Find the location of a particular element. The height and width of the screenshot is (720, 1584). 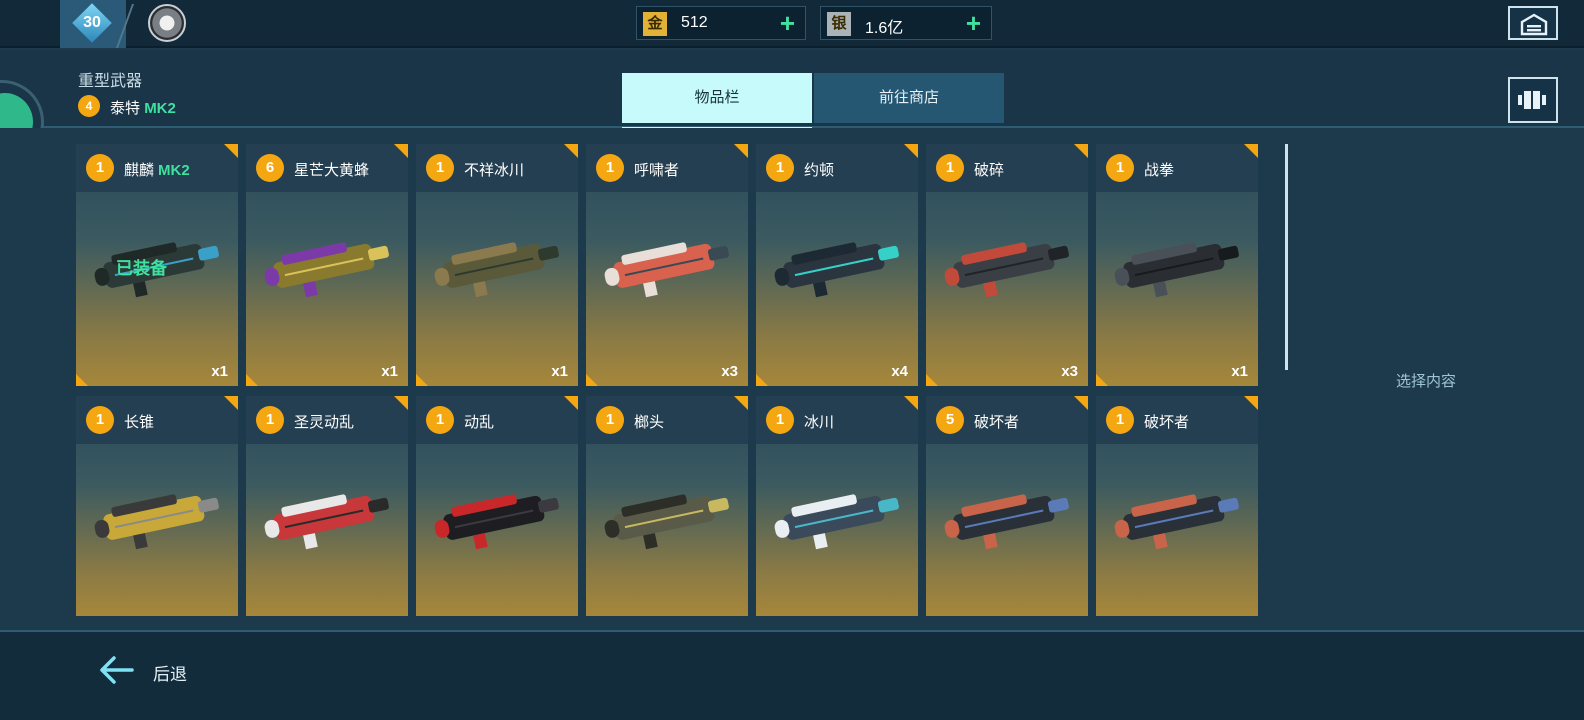

weapon-name: 破碎 is located at coordinates (989, 169).